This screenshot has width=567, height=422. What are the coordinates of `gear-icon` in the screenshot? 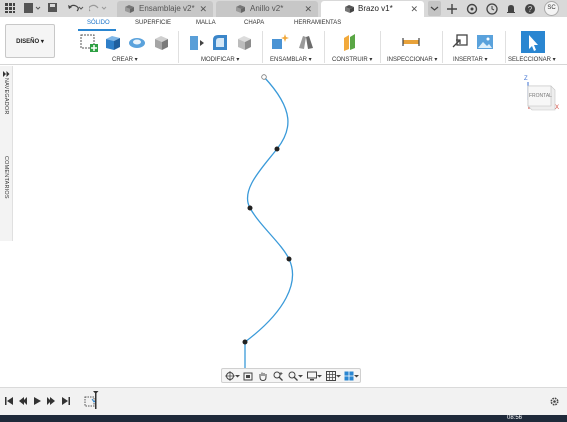 It's located at (554, 401).